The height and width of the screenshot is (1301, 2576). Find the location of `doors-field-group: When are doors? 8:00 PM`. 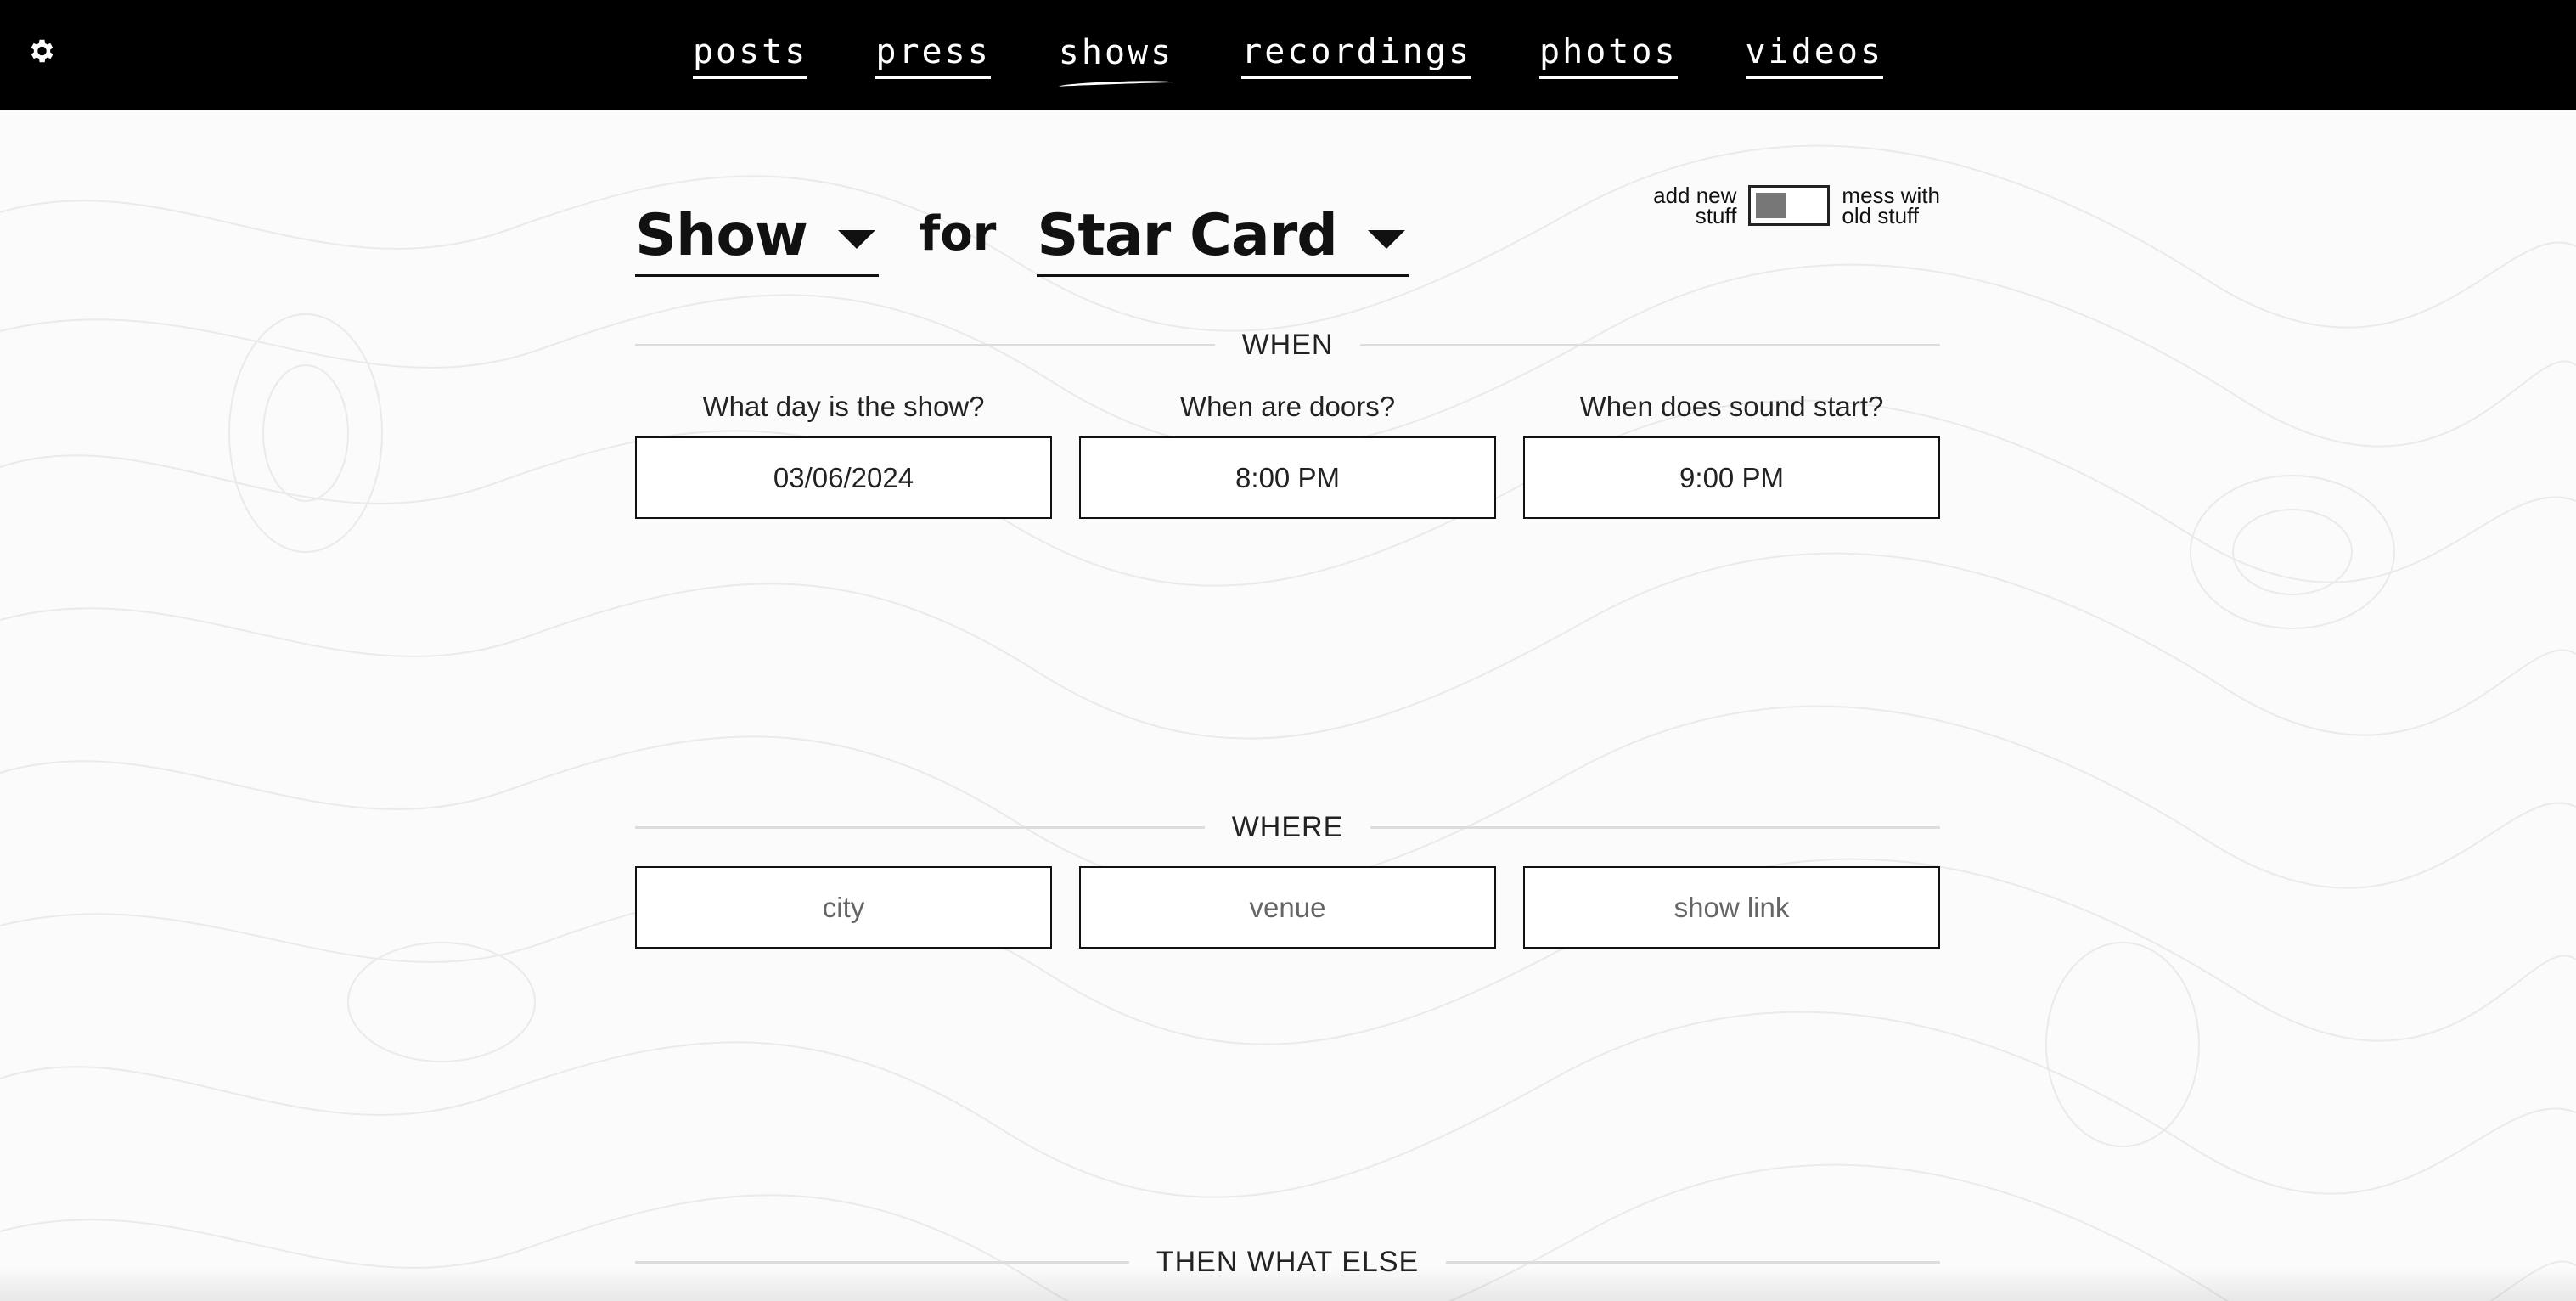

doors-field-group: When are doors? 8:00 PM is located at coordinates (1287, 455).